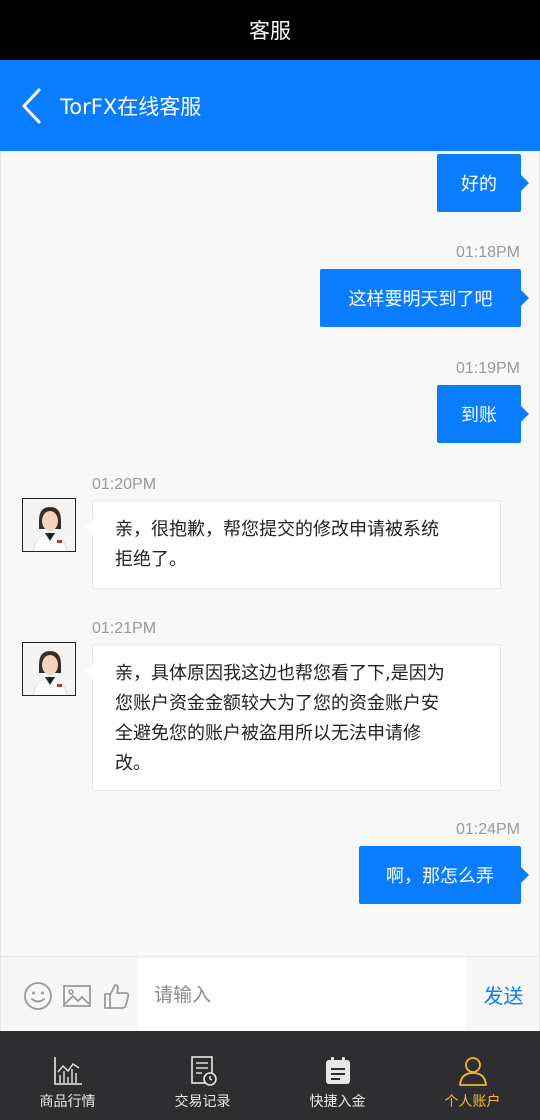  I want to click on message-bubble-outgoing: 好的, so click(483, 183).